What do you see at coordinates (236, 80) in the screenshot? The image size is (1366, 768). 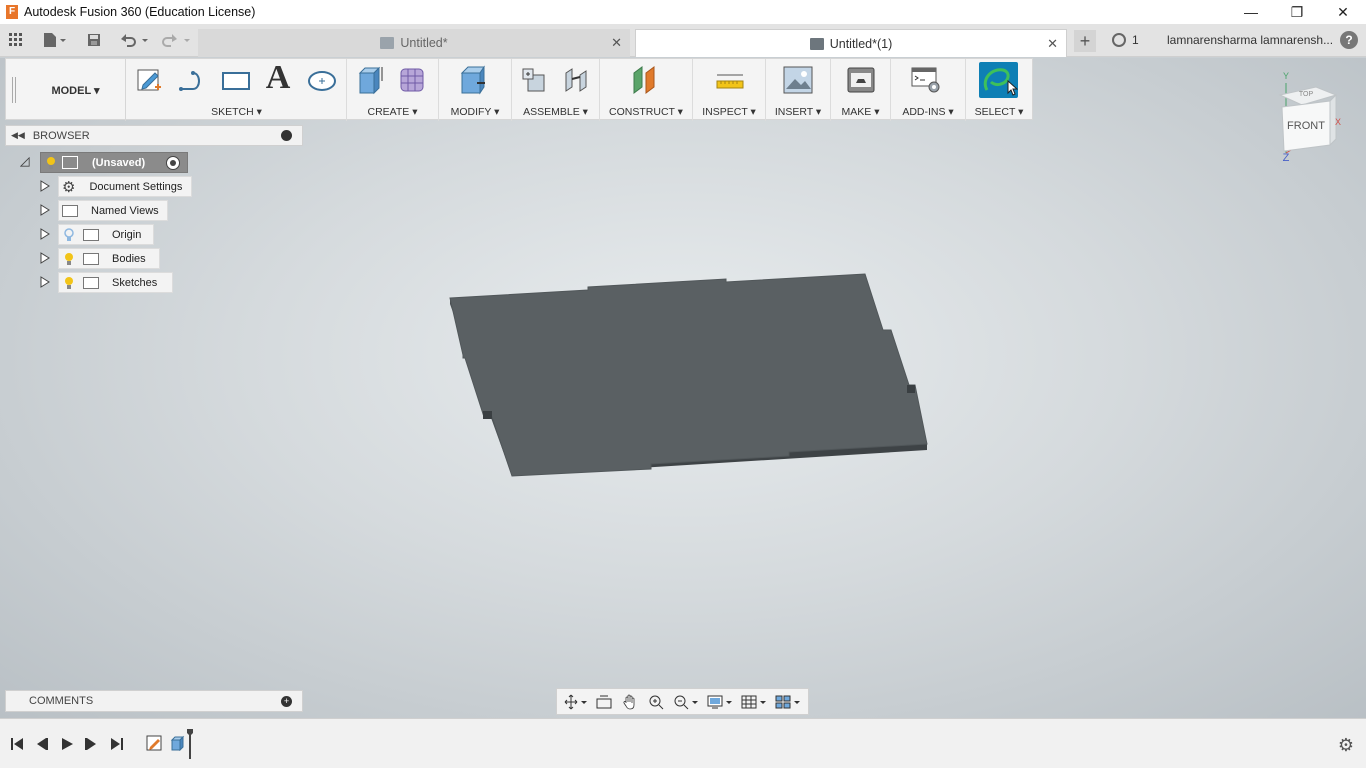 I see `rectangle-tool-icon` at bounding box center [236, 80].